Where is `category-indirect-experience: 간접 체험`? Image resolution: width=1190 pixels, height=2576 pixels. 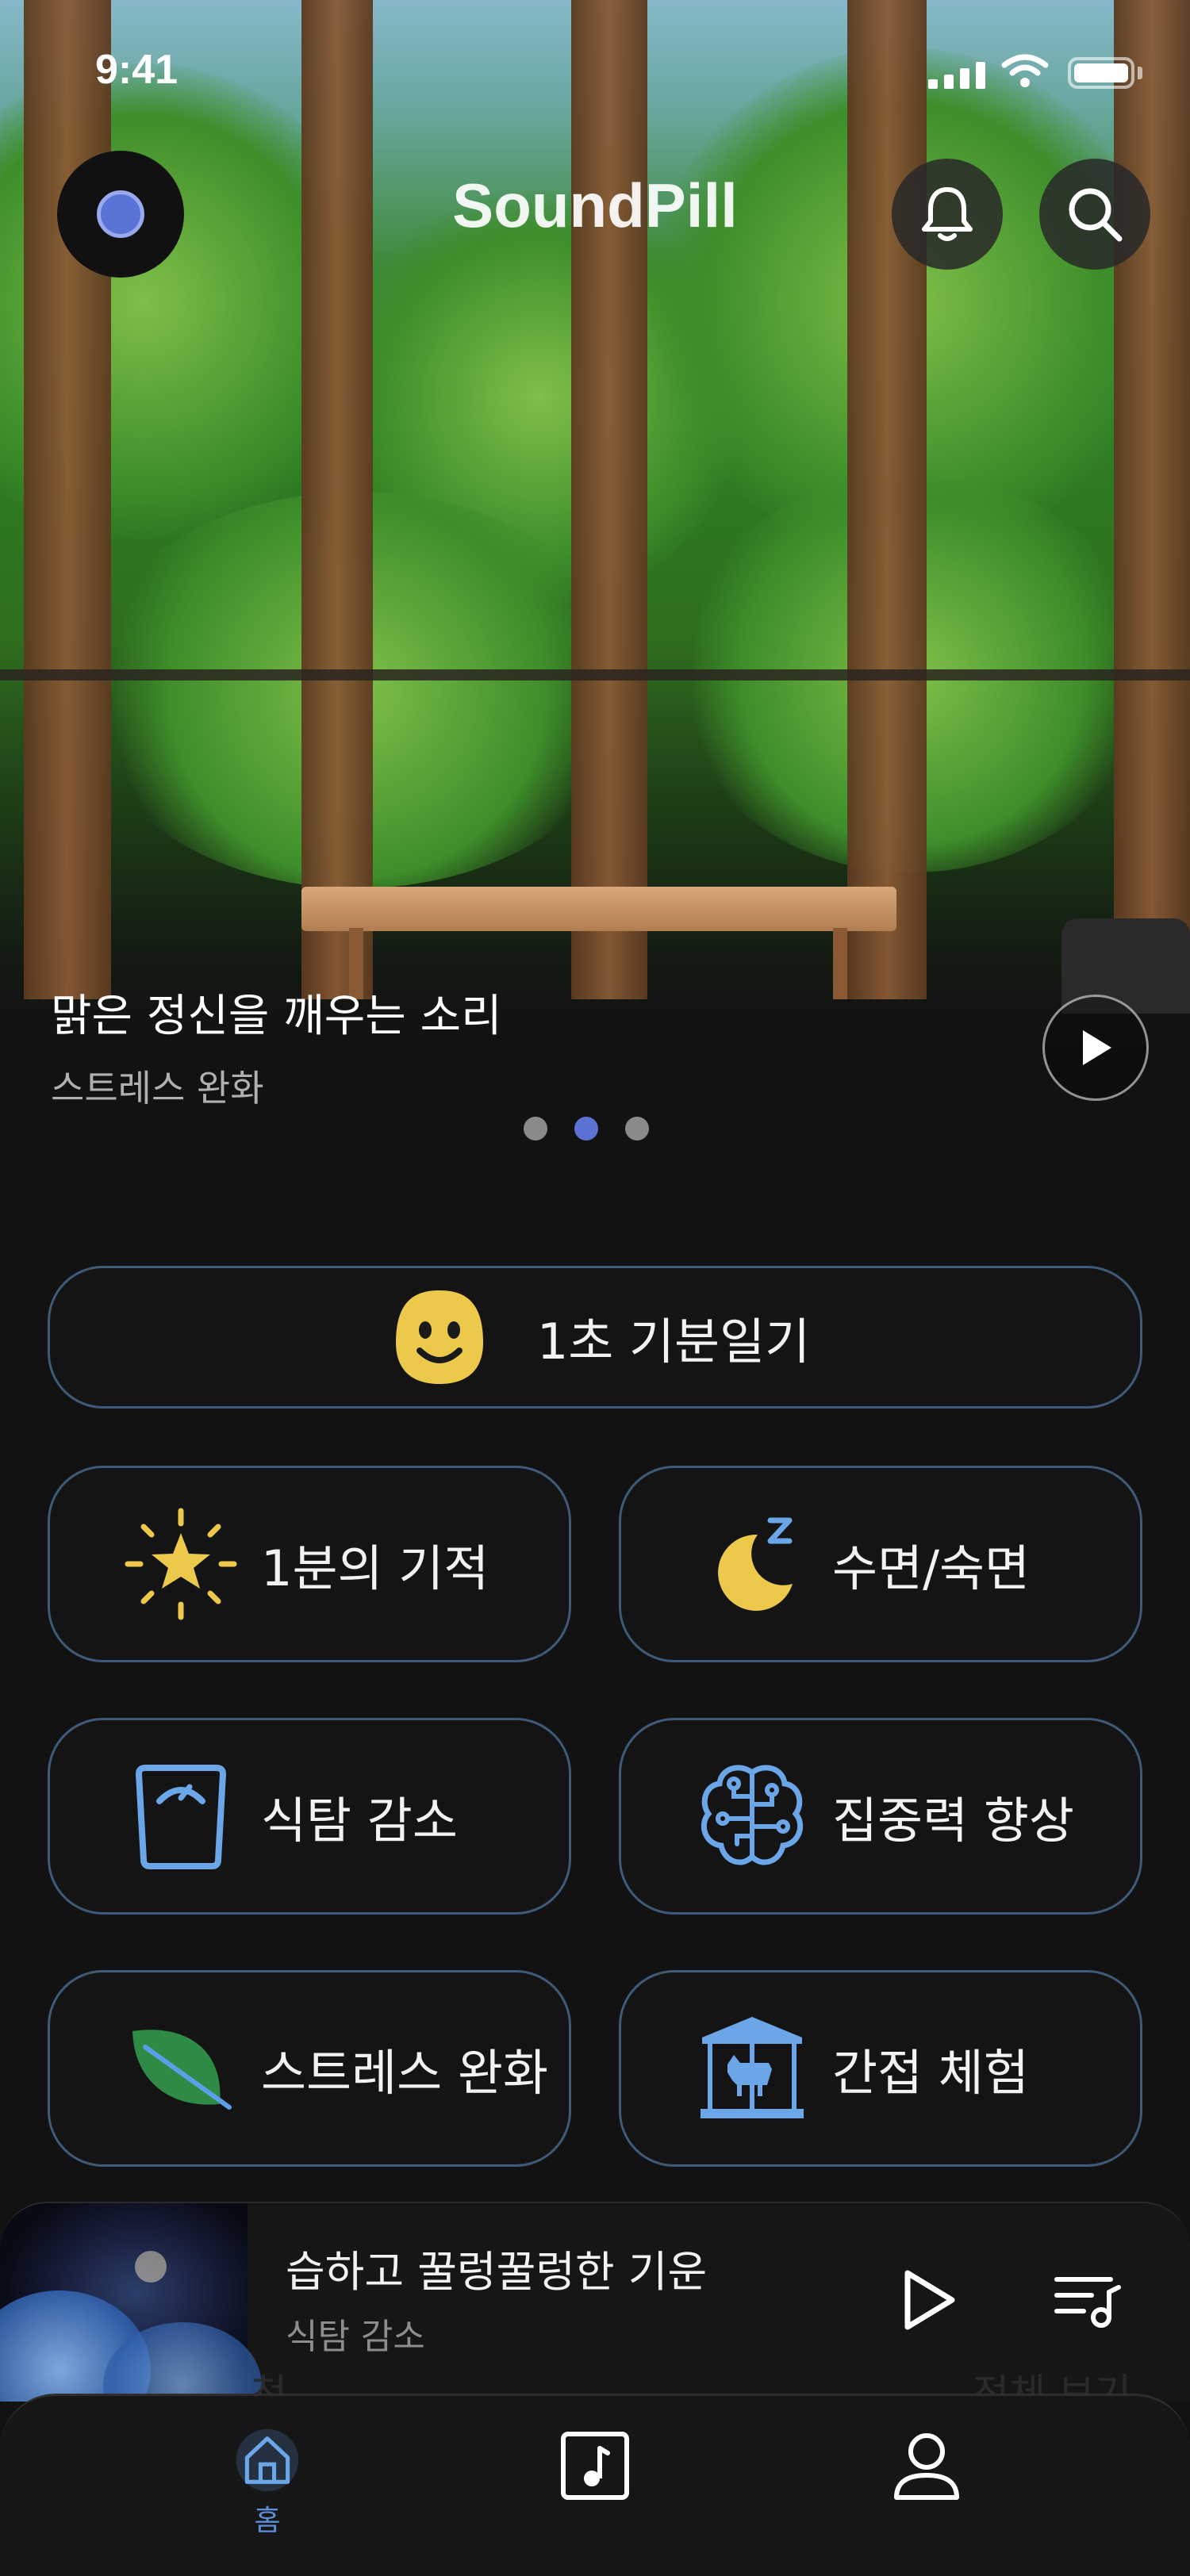 category-indirect-experience: 간접 체험 is located at coordinates (880, 2068).